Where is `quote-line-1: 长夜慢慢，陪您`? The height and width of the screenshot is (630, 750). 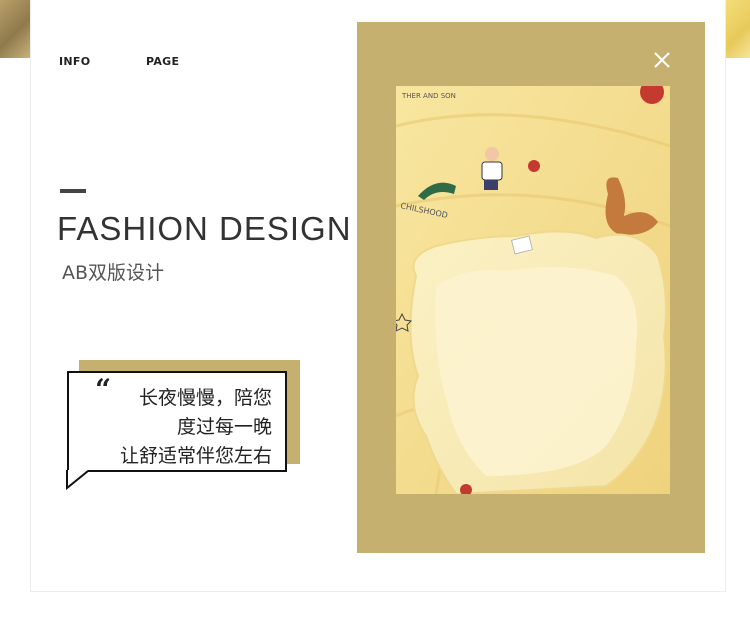
quote-line-1: 长夜慢慢，陪您 is located at coordinates (205, 398).